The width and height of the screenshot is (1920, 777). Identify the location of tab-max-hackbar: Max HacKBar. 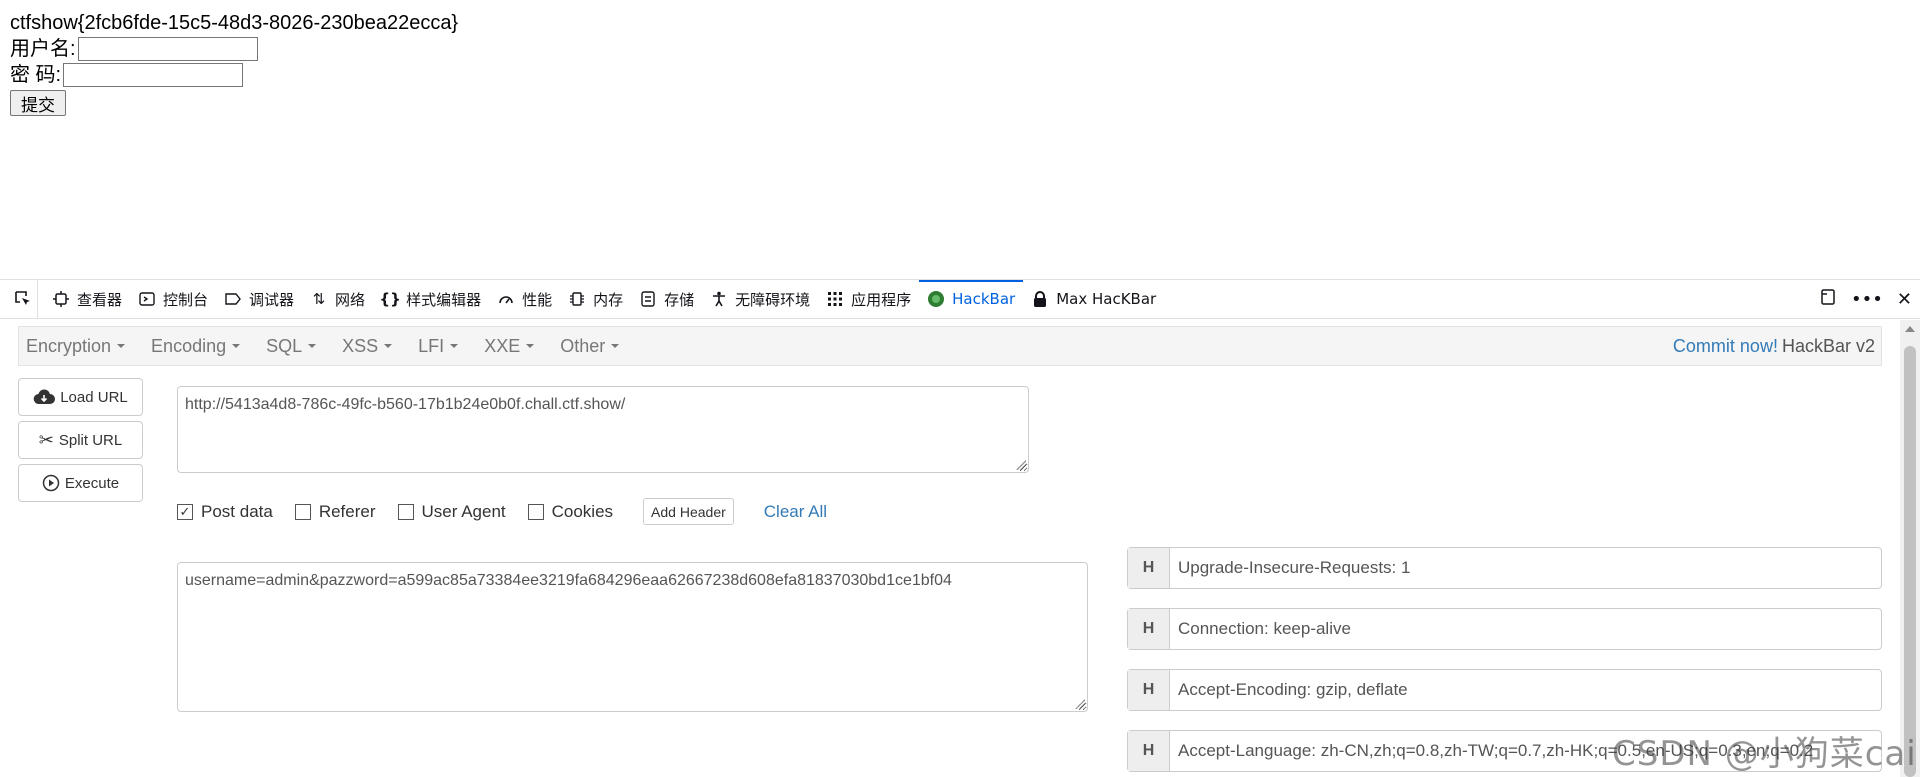
(1093, 299).